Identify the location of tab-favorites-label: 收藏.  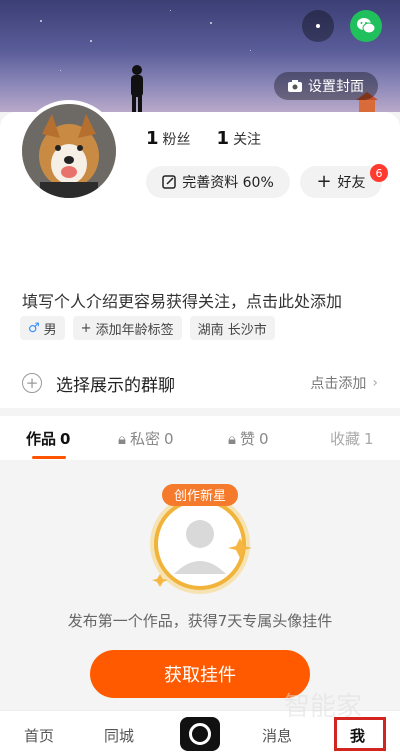
(345, 439).